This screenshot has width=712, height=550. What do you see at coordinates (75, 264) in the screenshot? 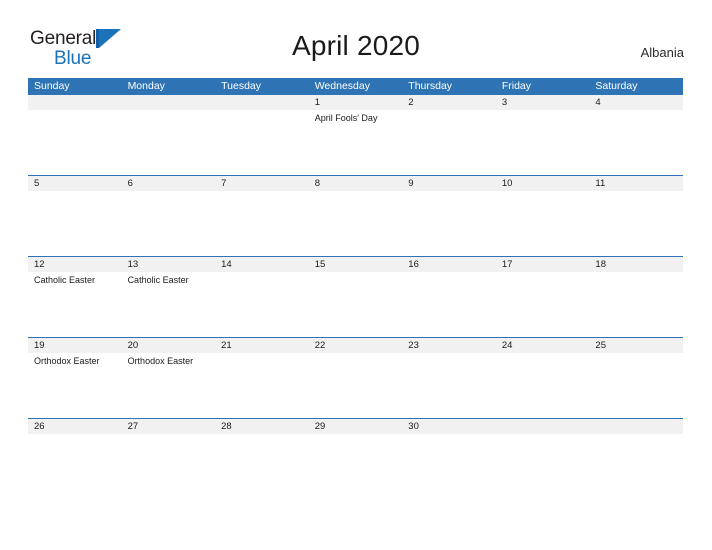
I see `day-number: 12` at bounding box center [75, 264].